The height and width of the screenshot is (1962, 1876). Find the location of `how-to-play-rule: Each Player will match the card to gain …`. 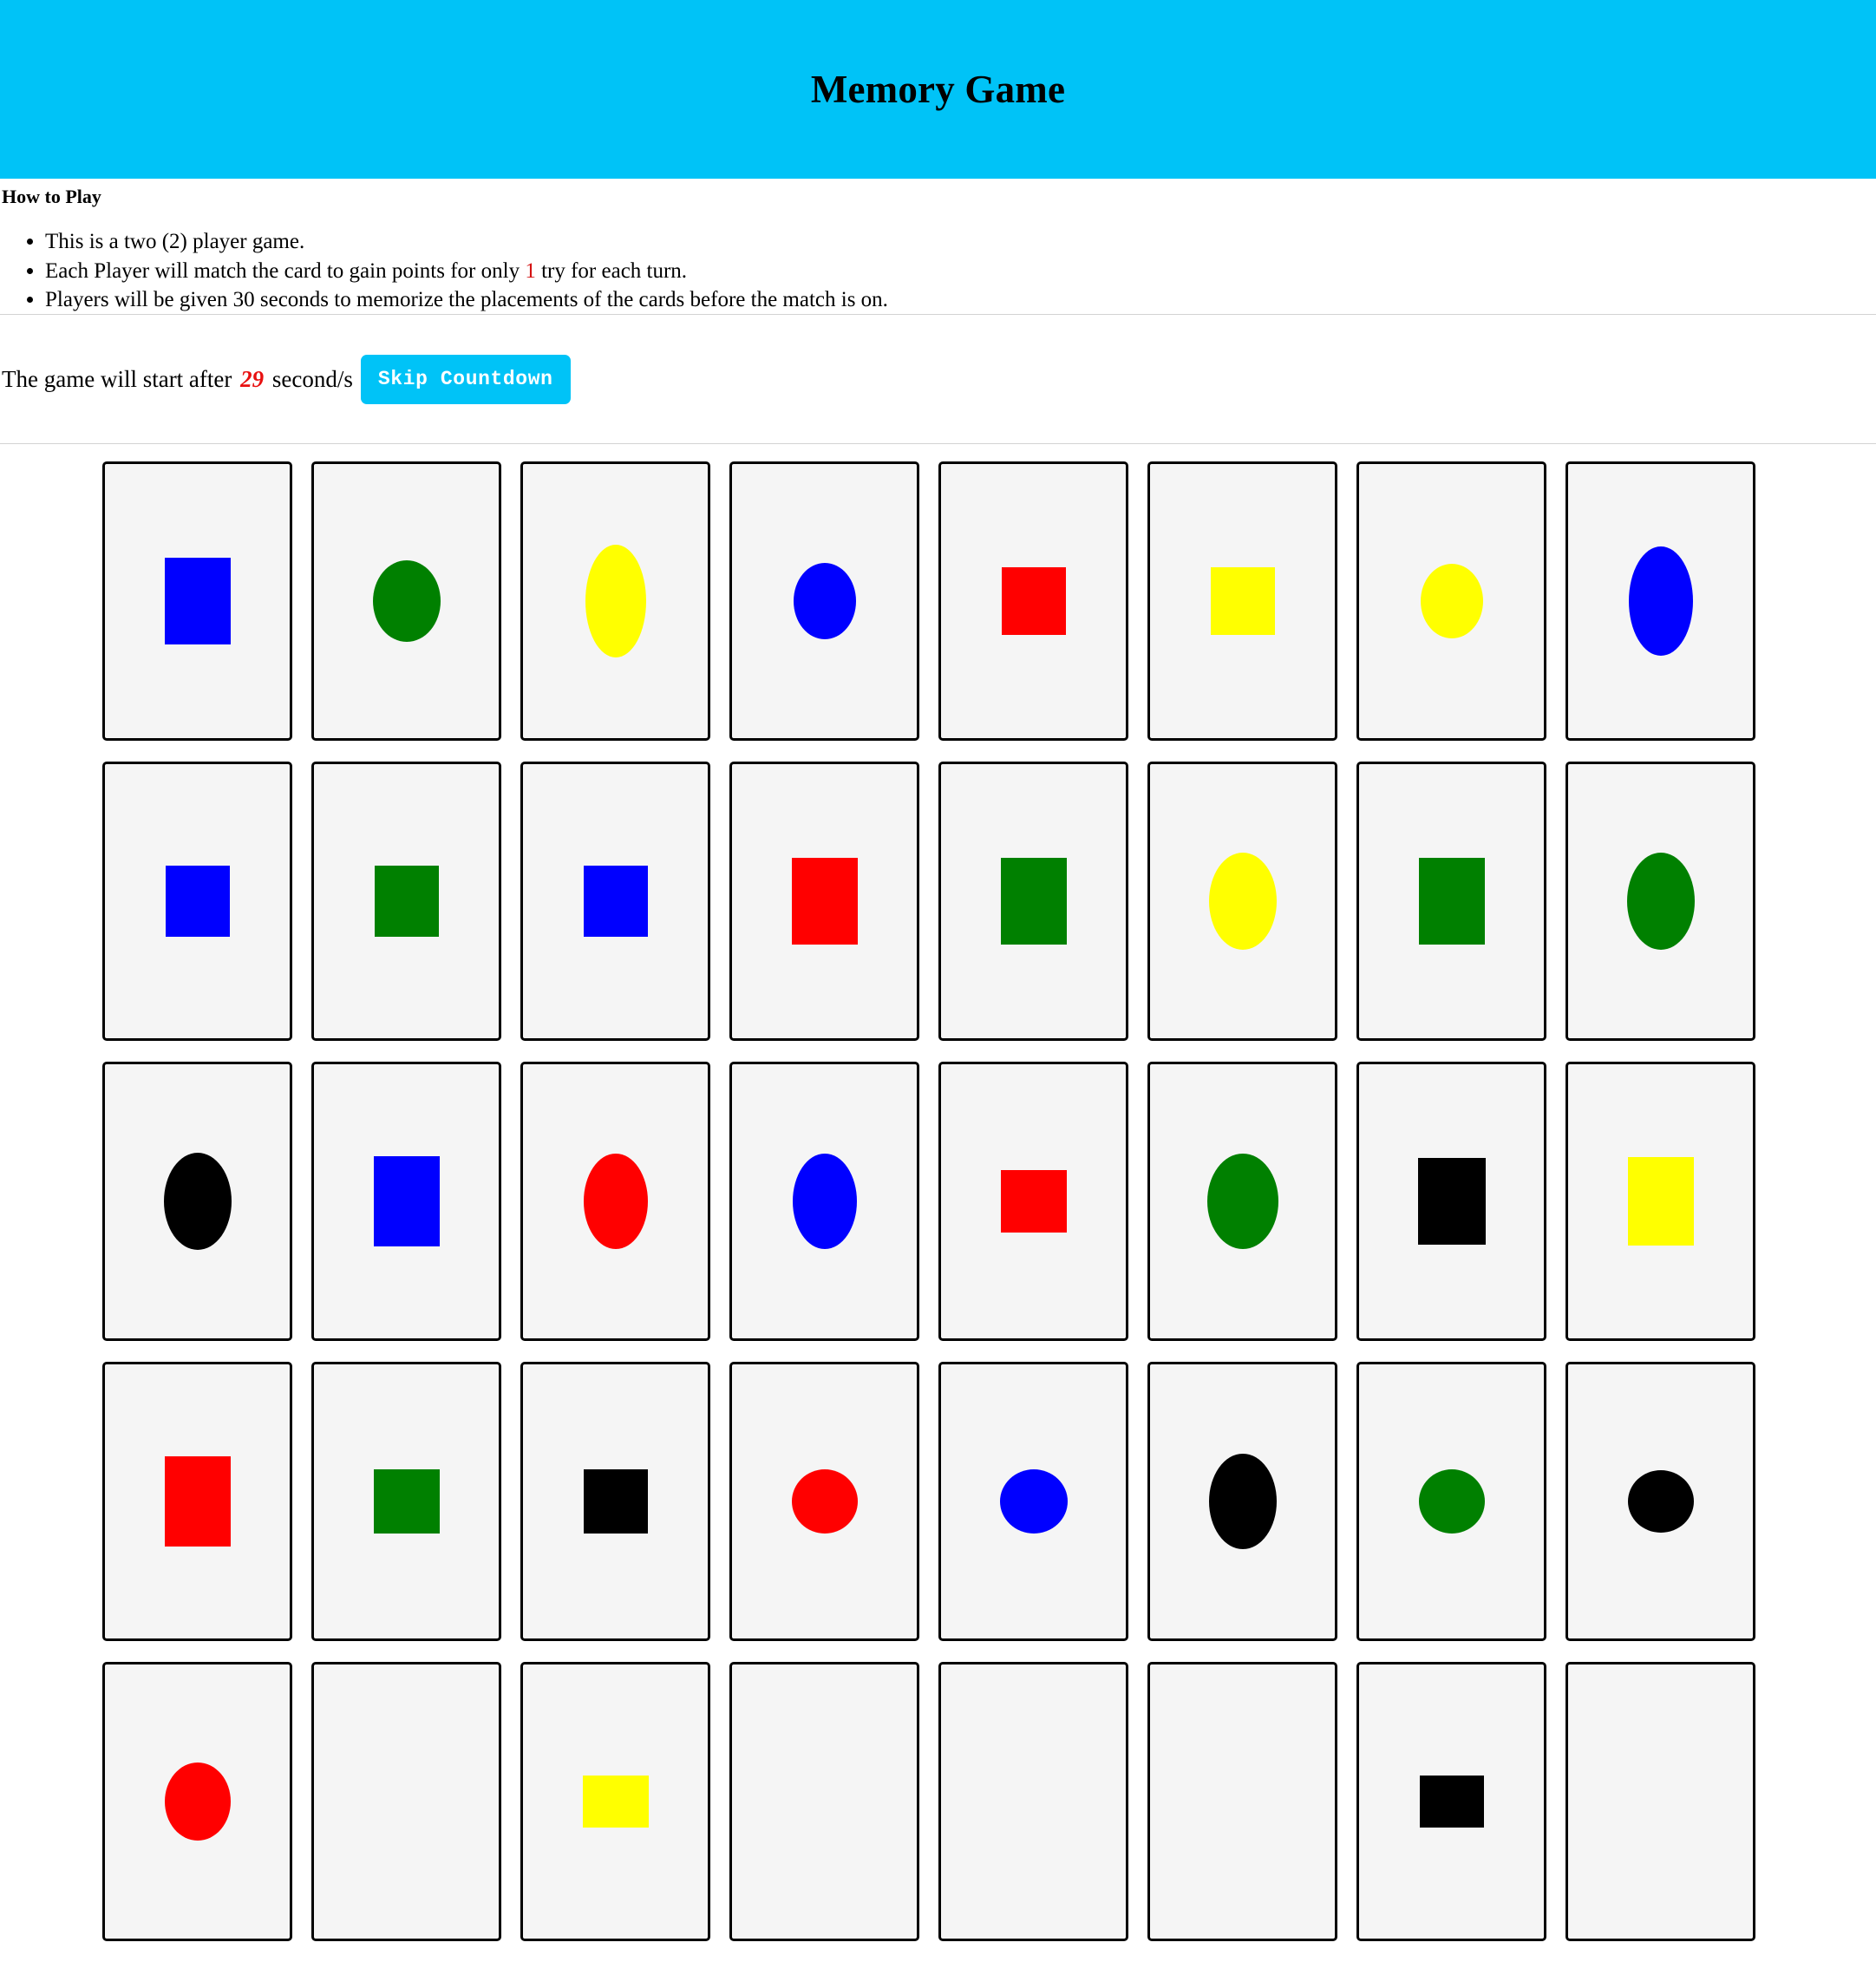

how-to-play-rule: Each Player will match the card to gain … is located at coordinates (961, 271).